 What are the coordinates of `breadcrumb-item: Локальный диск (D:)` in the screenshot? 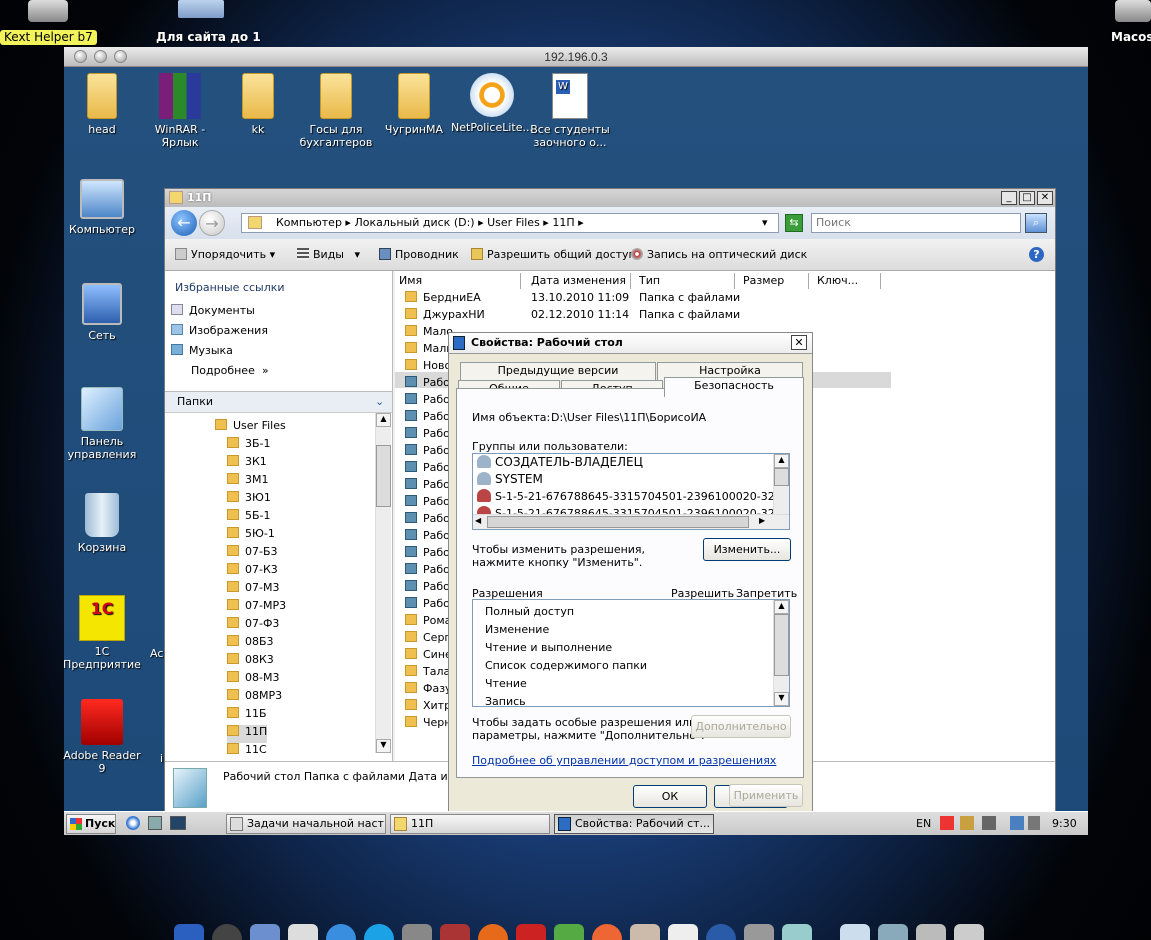 It's located at (414, 222).